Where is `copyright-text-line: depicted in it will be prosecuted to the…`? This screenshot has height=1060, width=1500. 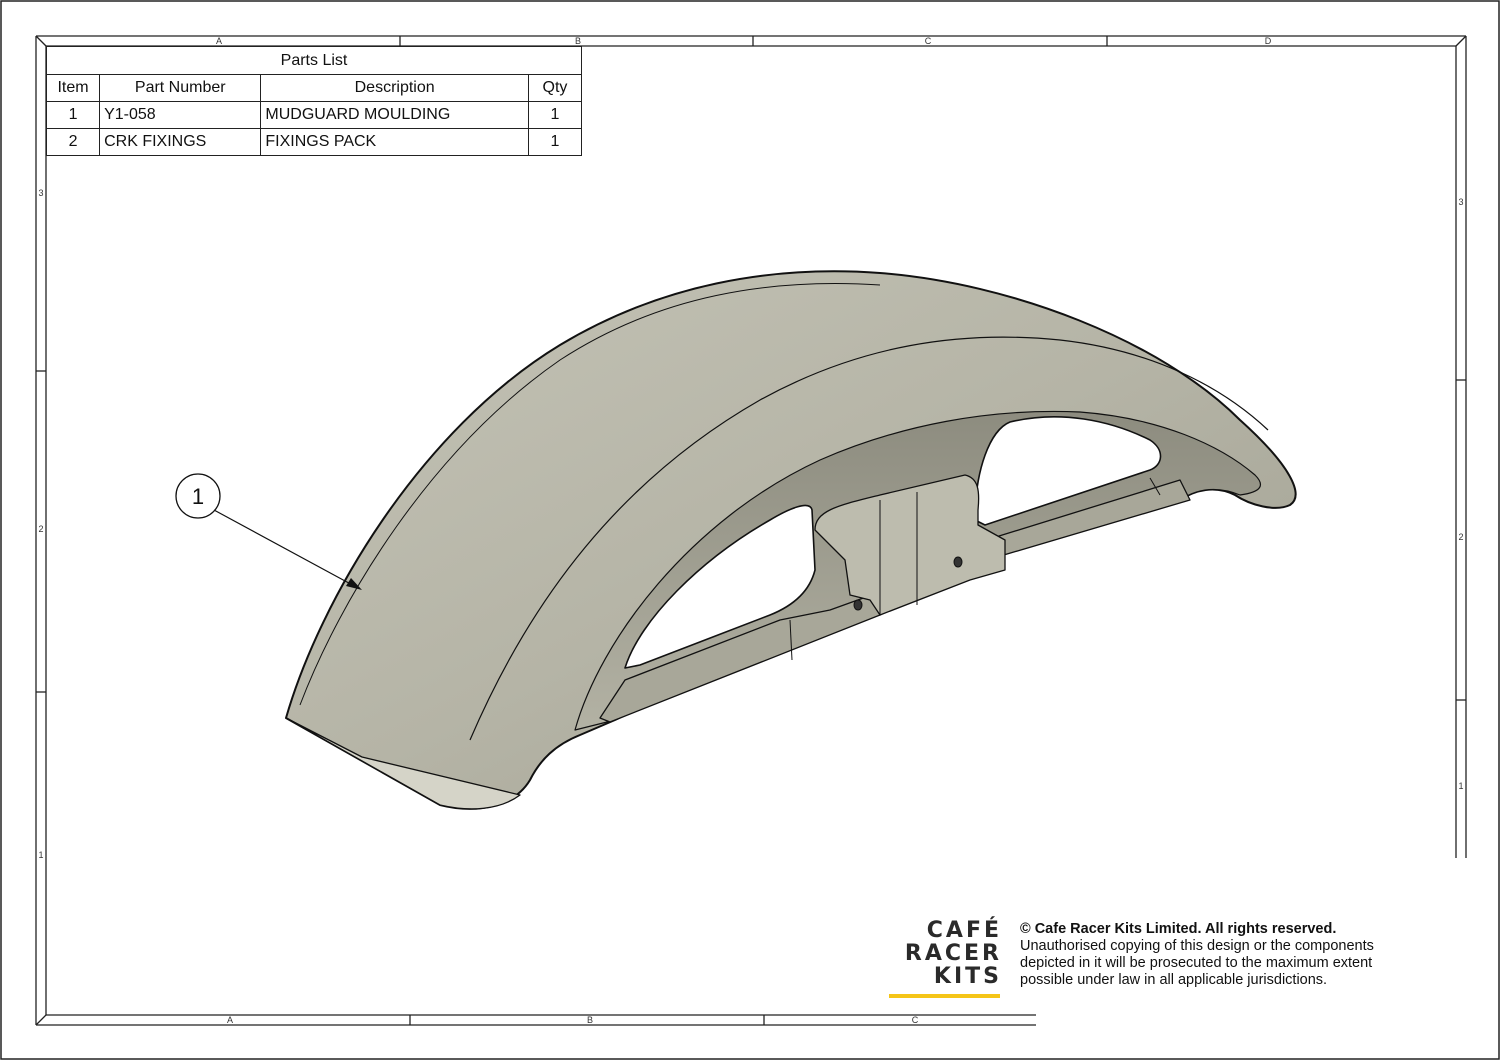
copyright-text-line: depicted in it will be prosecuted to the… is located at coordinates (1196, 963).